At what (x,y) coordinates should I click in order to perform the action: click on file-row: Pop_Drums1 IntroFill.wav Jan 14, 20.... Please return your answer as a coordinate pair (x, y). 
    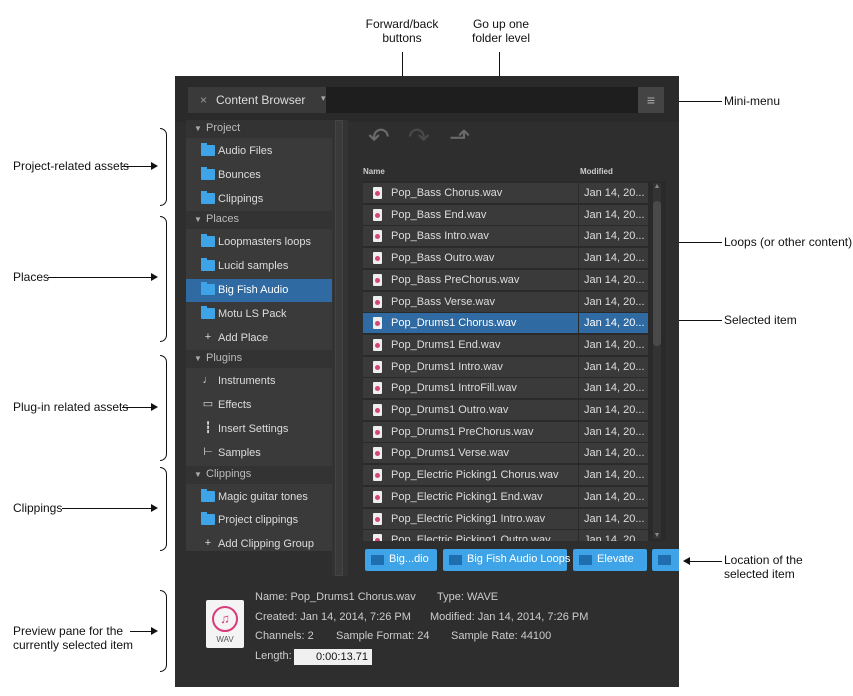
    Looking at the image, I should click on (505, 389).